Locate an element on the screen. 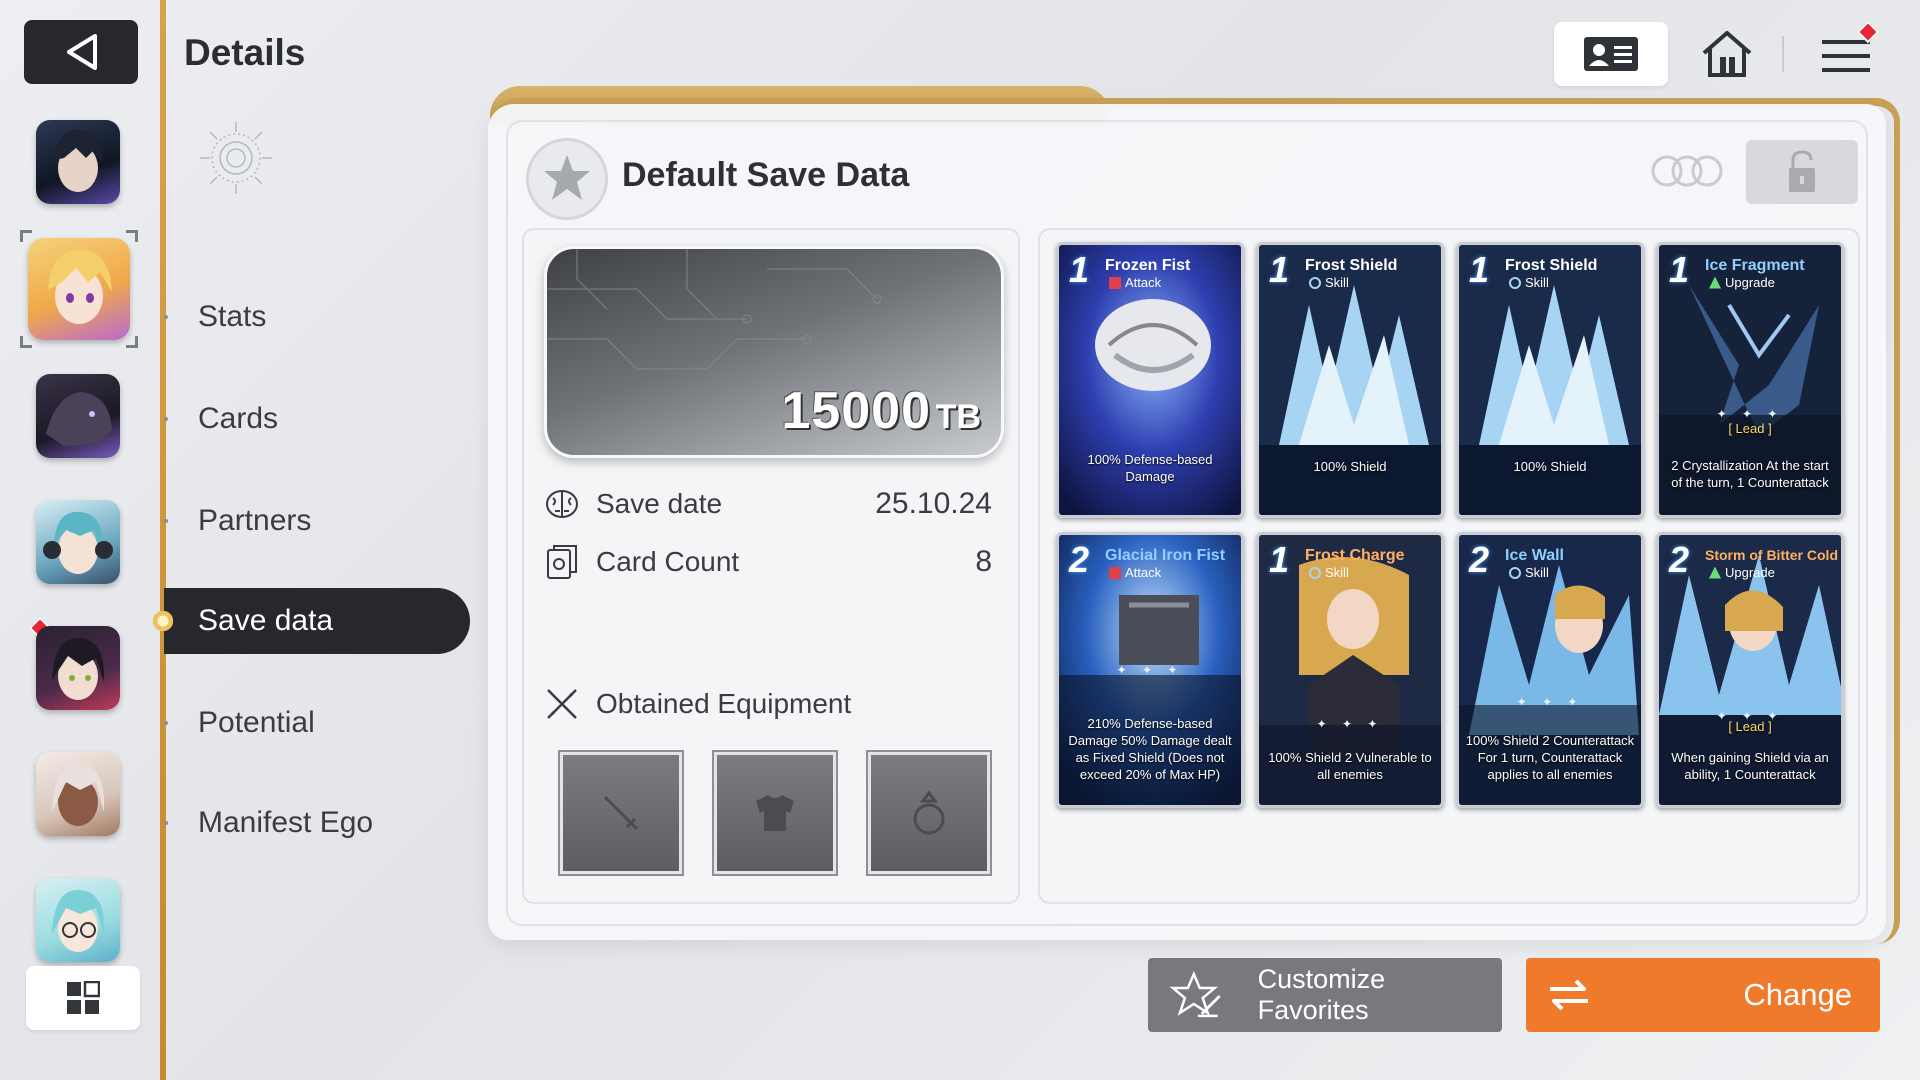 This screenshot has height=1080, width=1920. character-grid-button is located at coordinates (83, 998).